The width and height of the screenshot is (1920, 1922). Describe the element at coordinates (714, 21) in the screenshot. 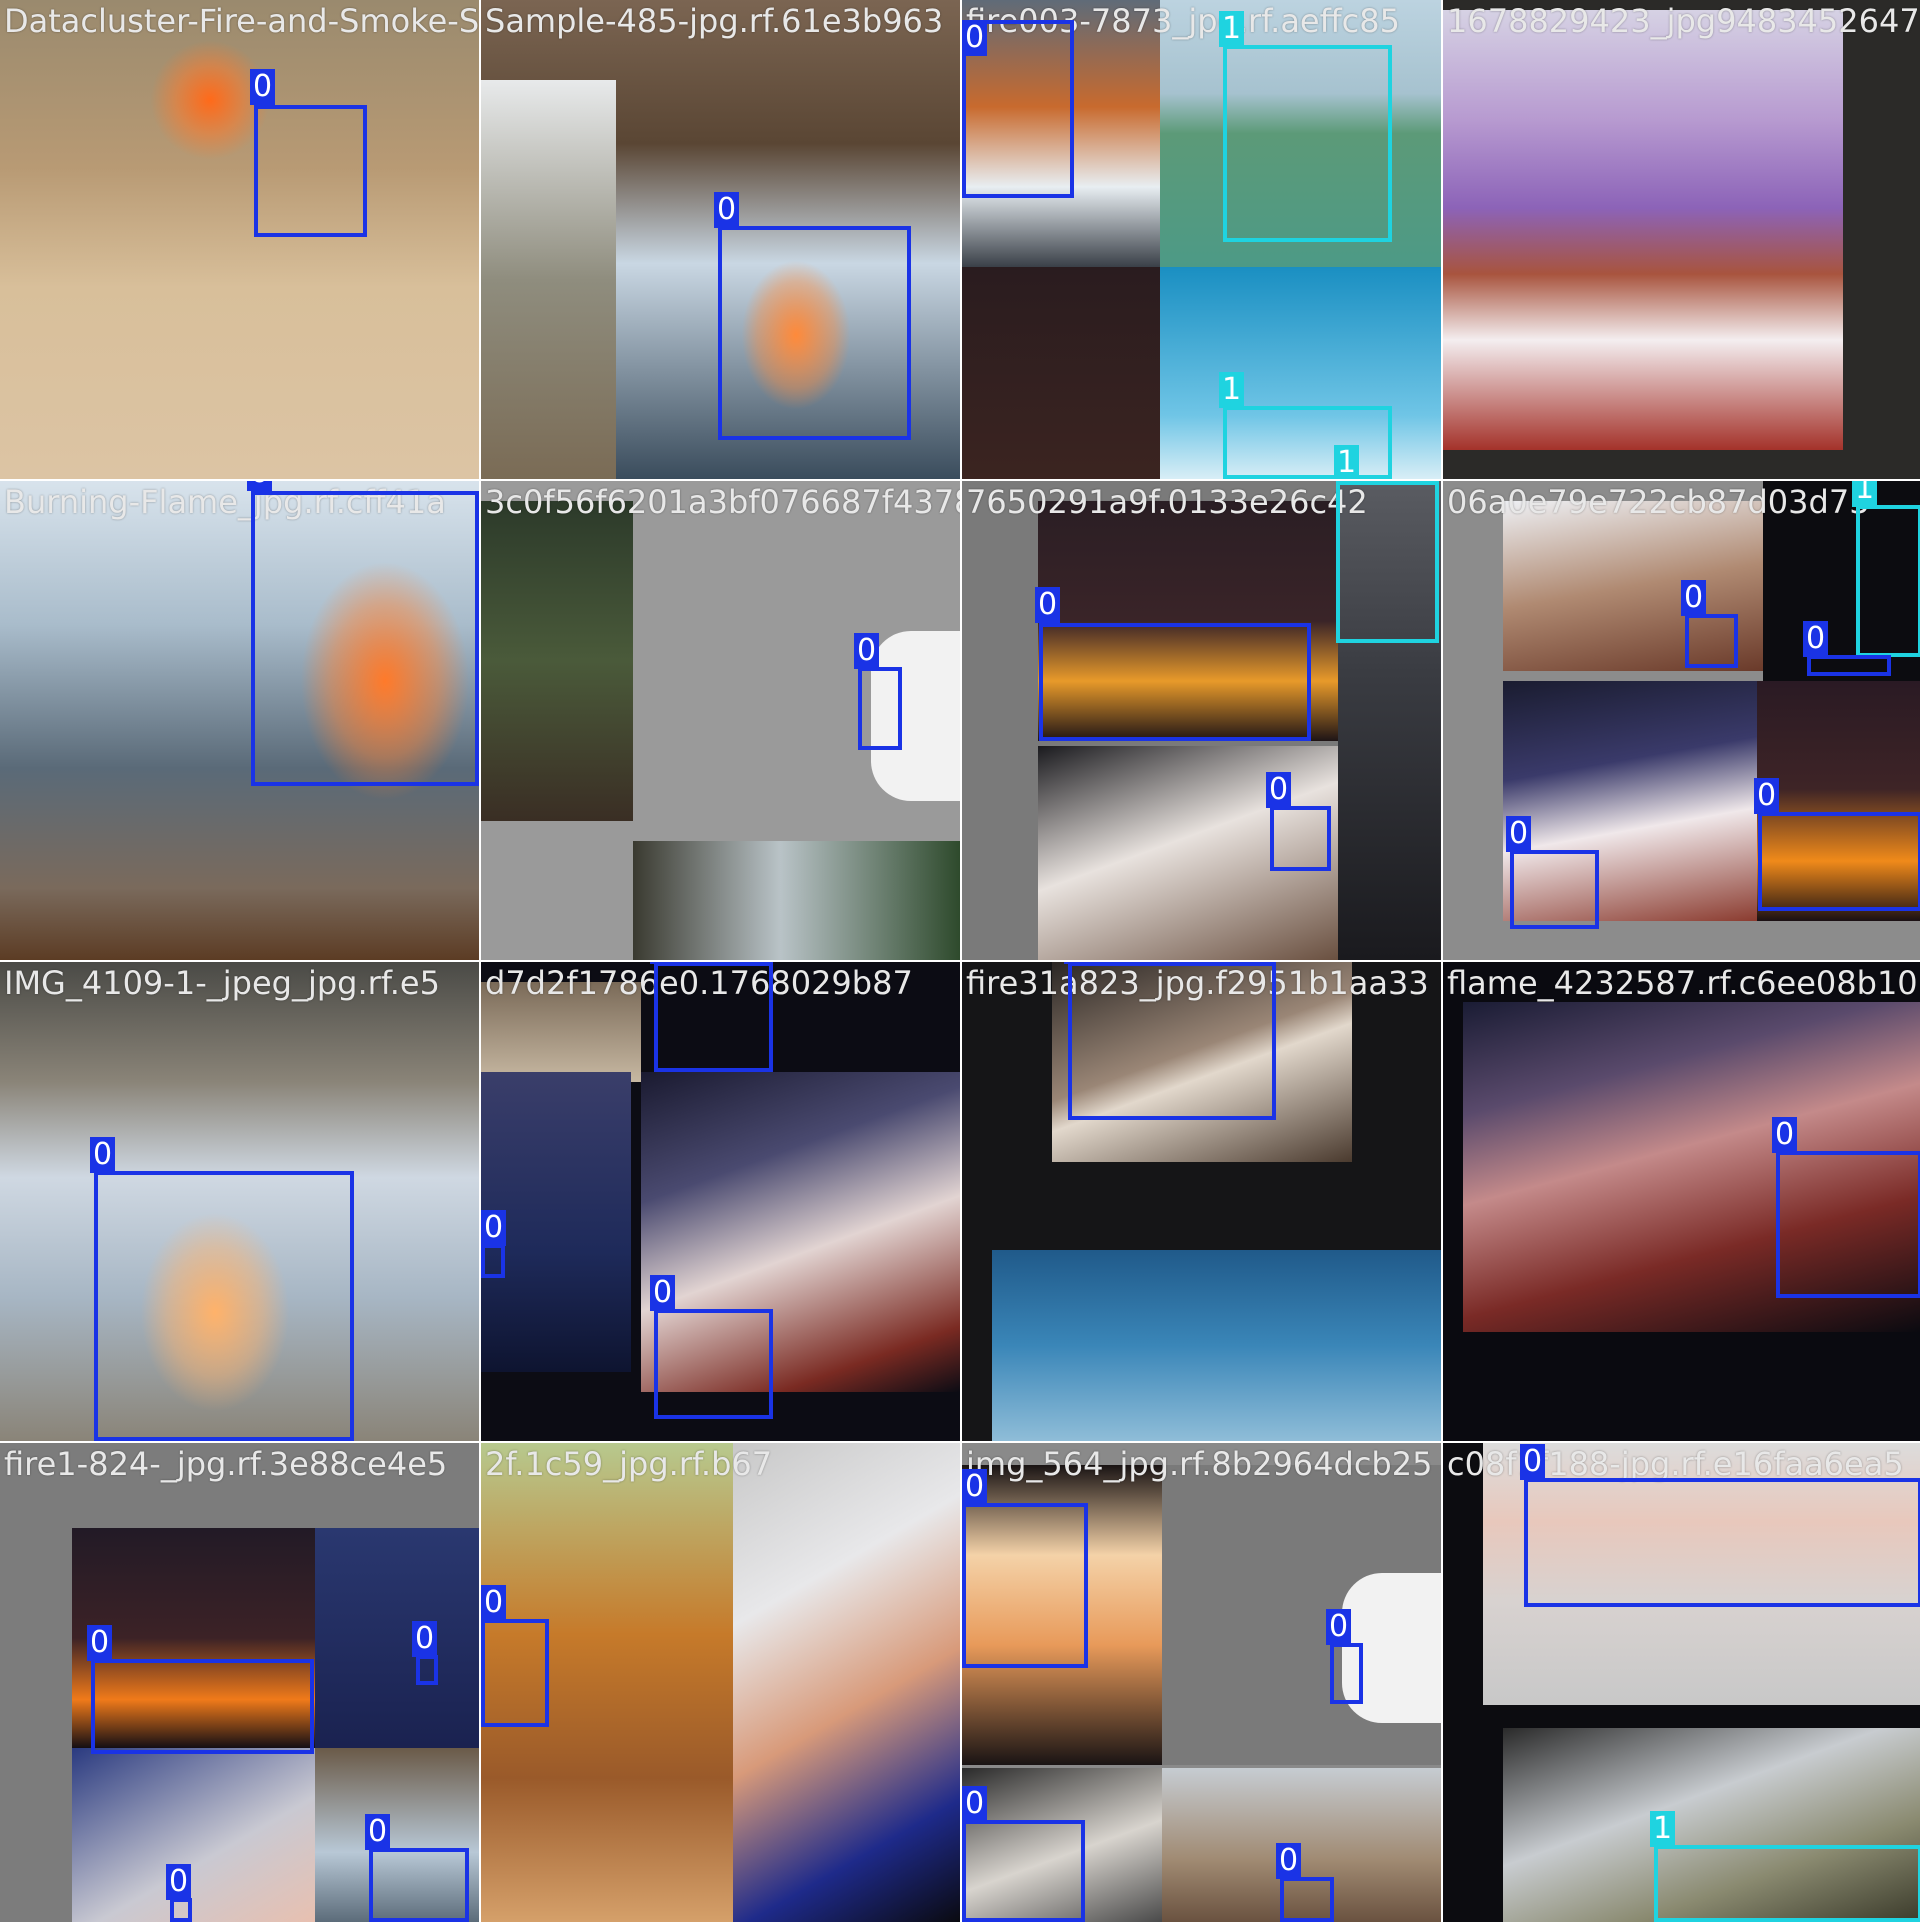

I see `tile-title: Sample-485-jpg.rf.61e3b963` at that location.